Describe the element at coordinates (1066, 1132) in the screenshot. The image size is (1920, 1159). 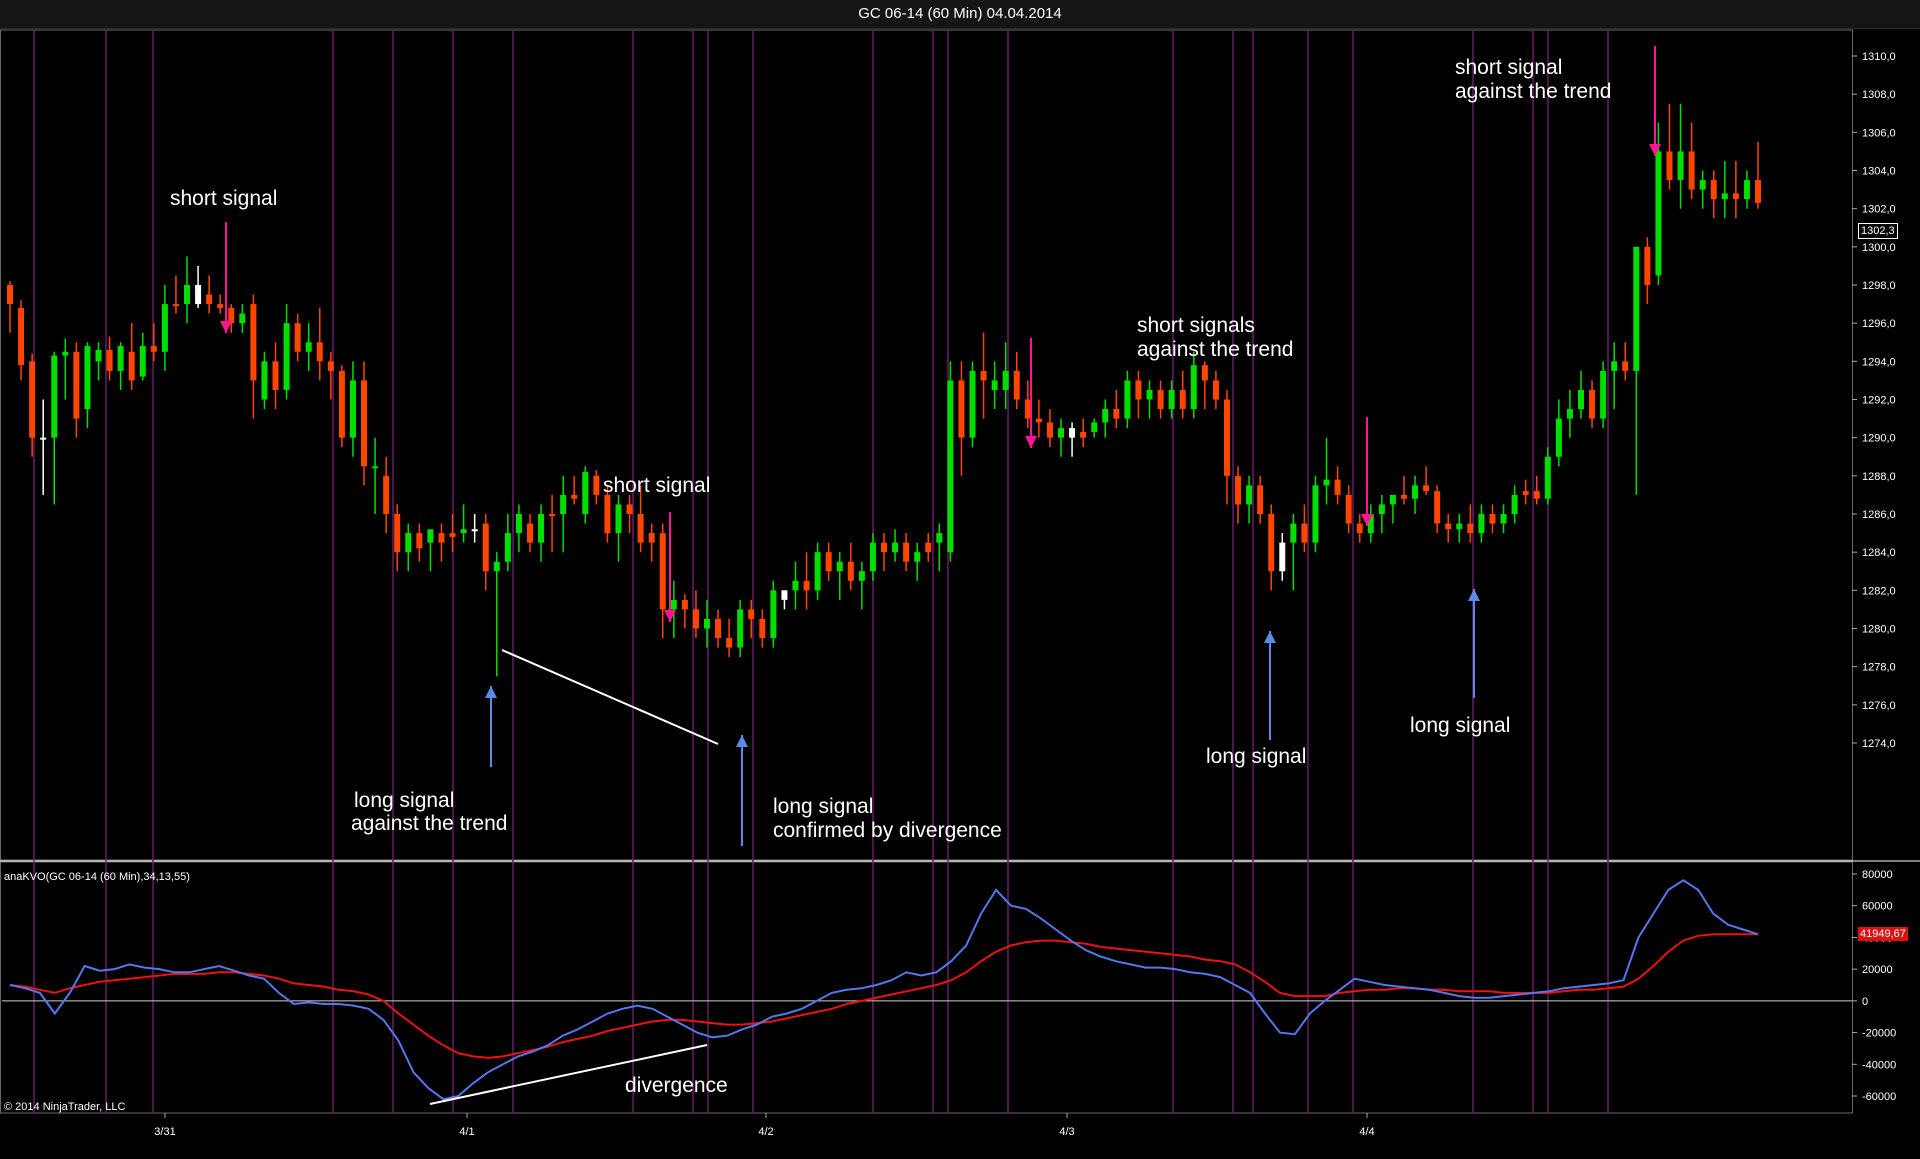
I see `date-tick-label-3: 4/3` at that location.